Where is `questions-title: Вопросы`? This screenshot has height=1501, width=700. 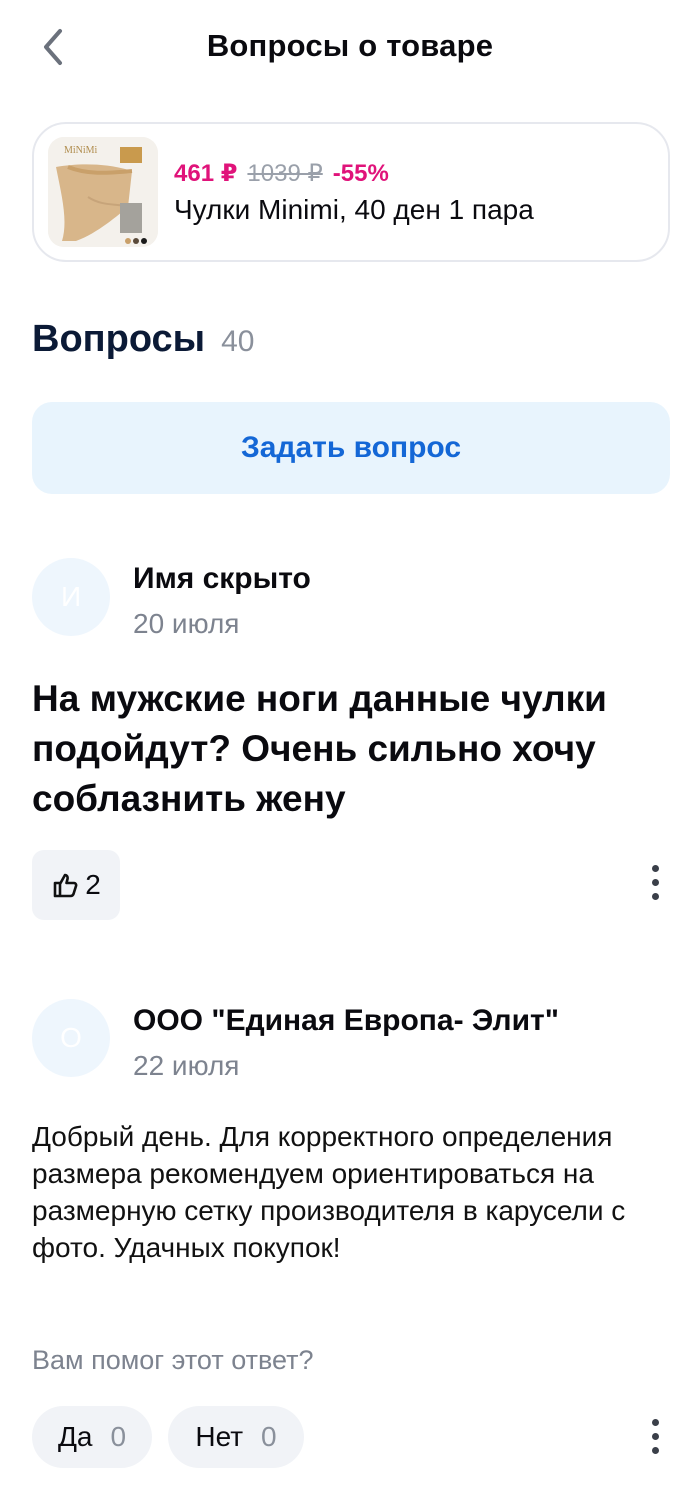
questions-title: Вопросы is located at coordinates (119, 339).